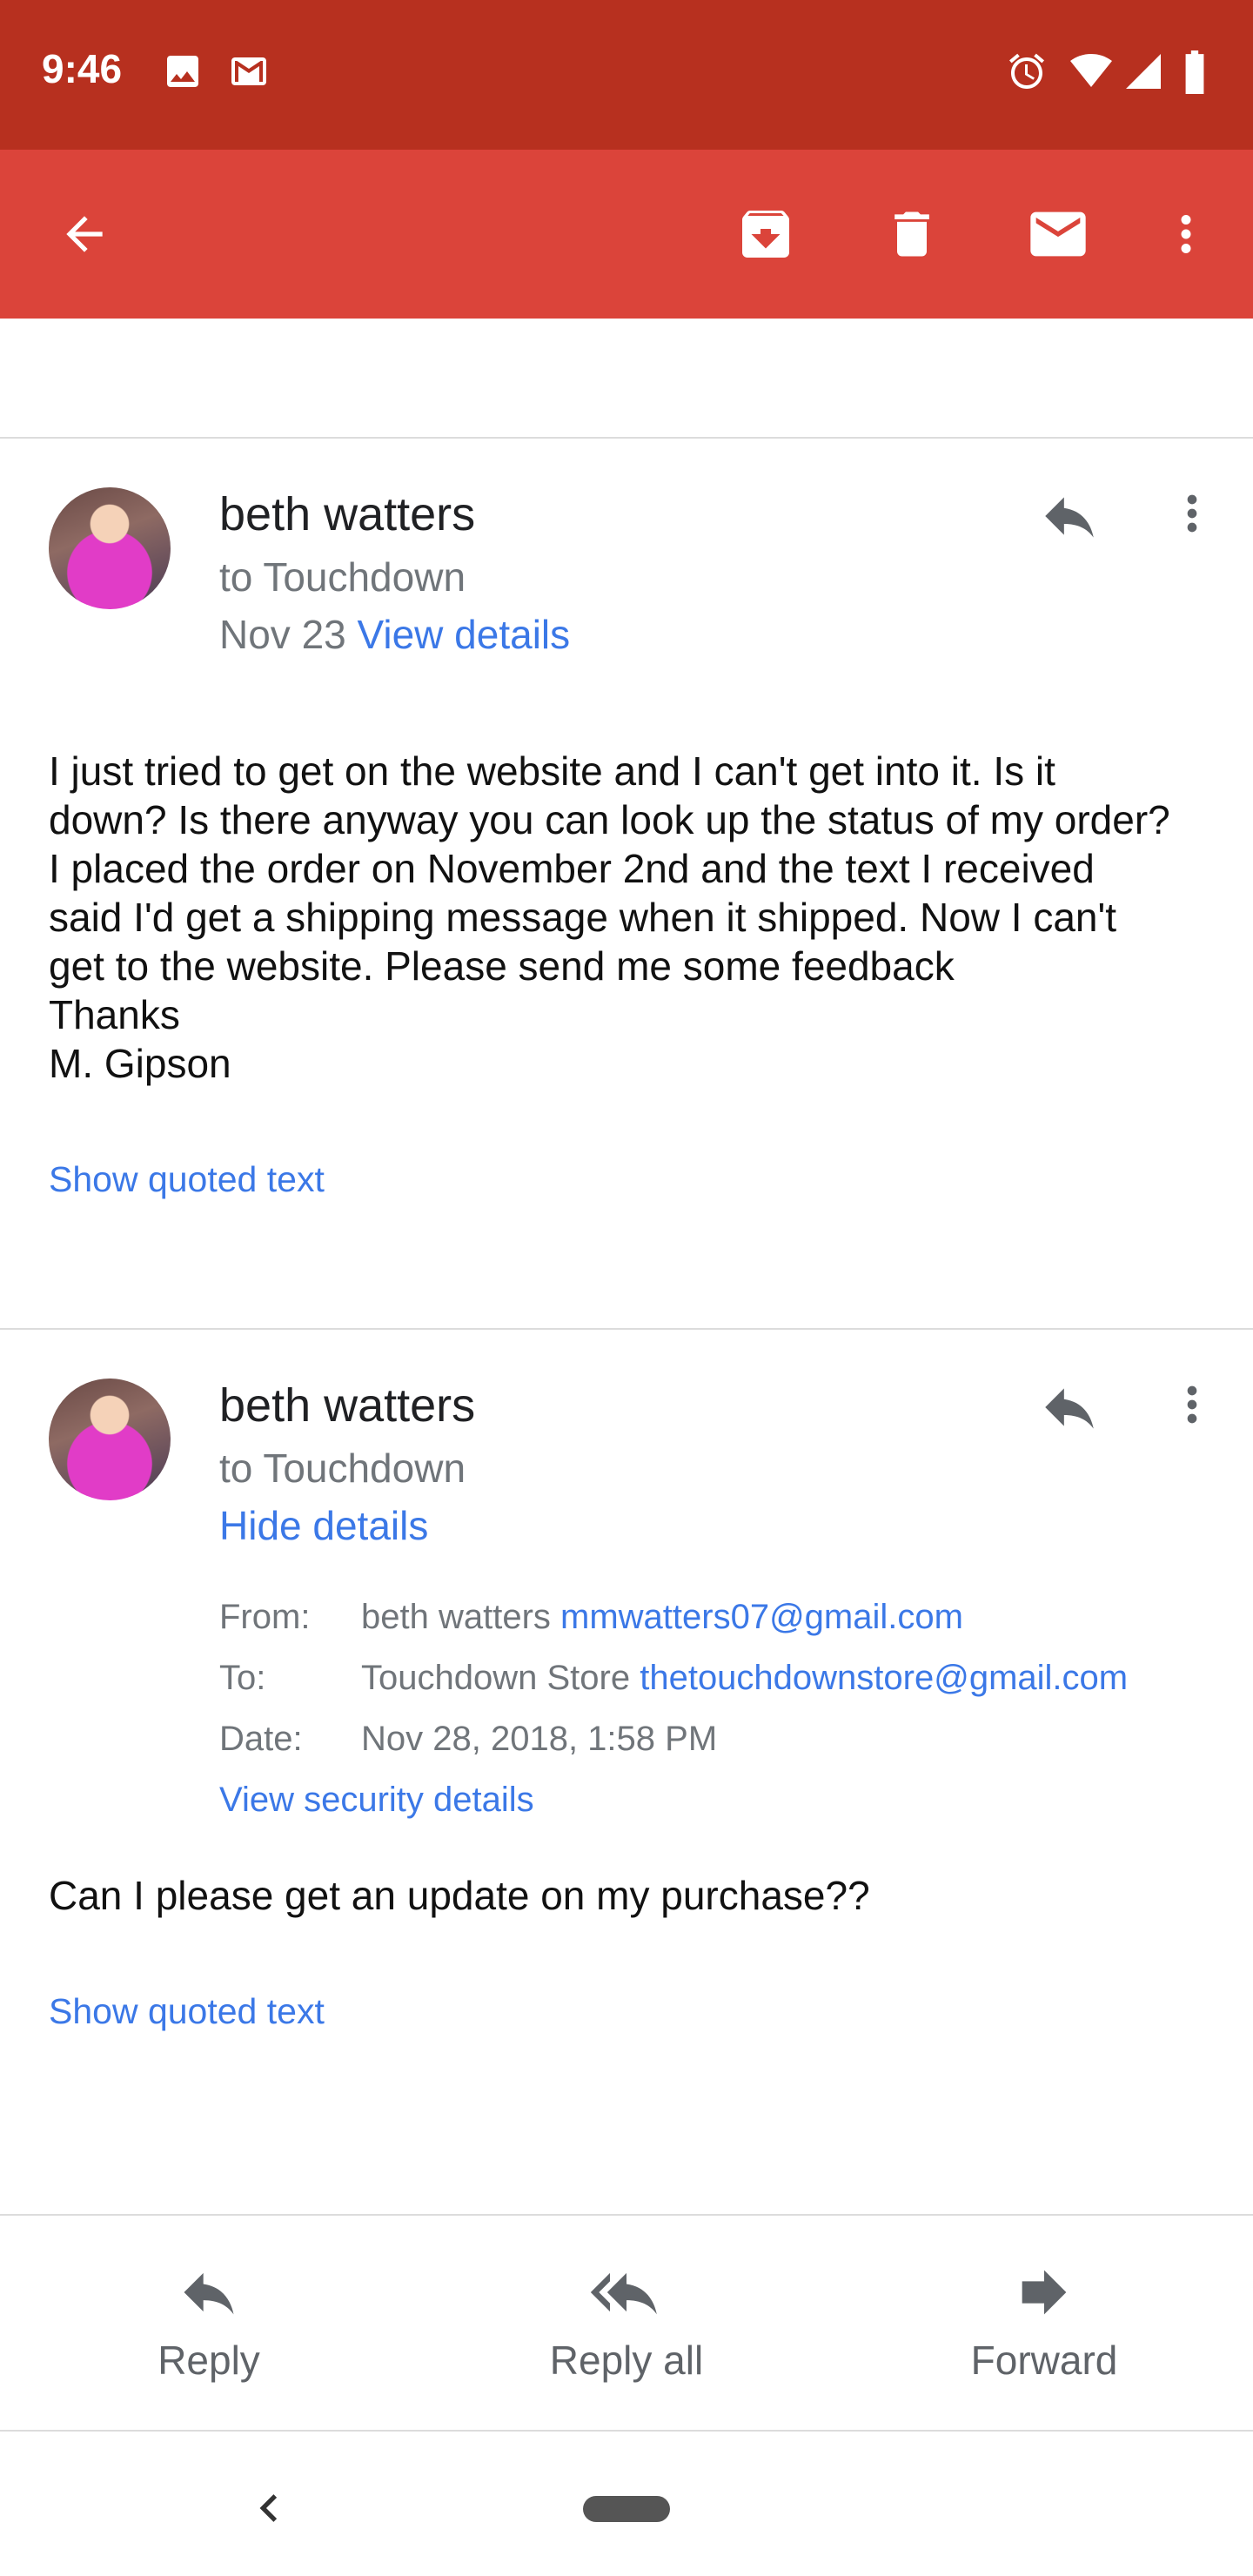  I want to click on message-date: Nov 23 View details, so click(394, 634).